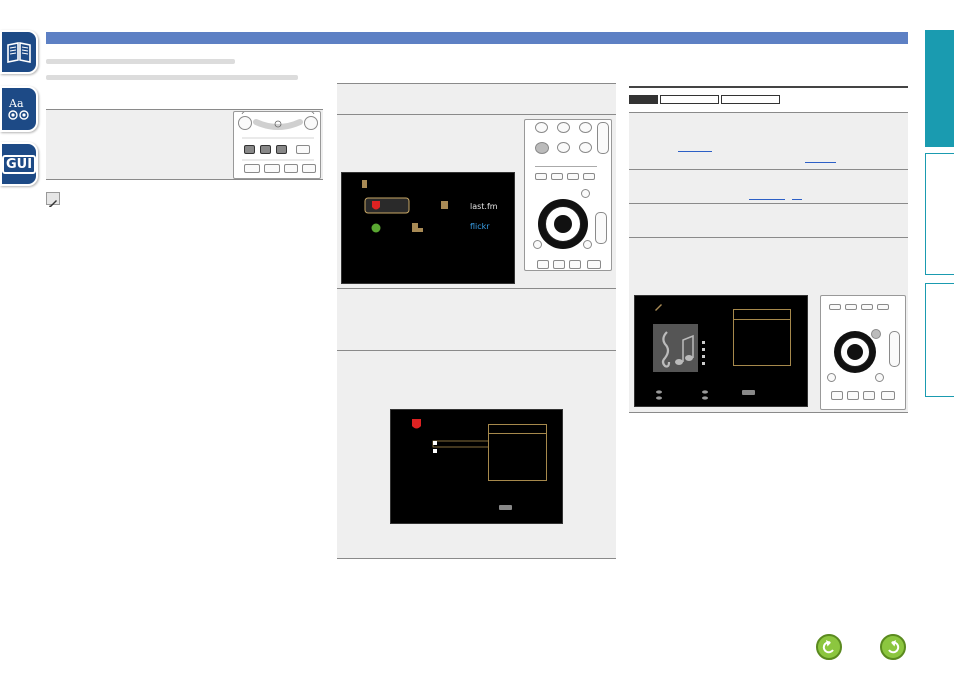 Image resolution: width=954 pixels, height=674 pixels. I want to click on lastfm-label: last.fm, so click(484, 206).